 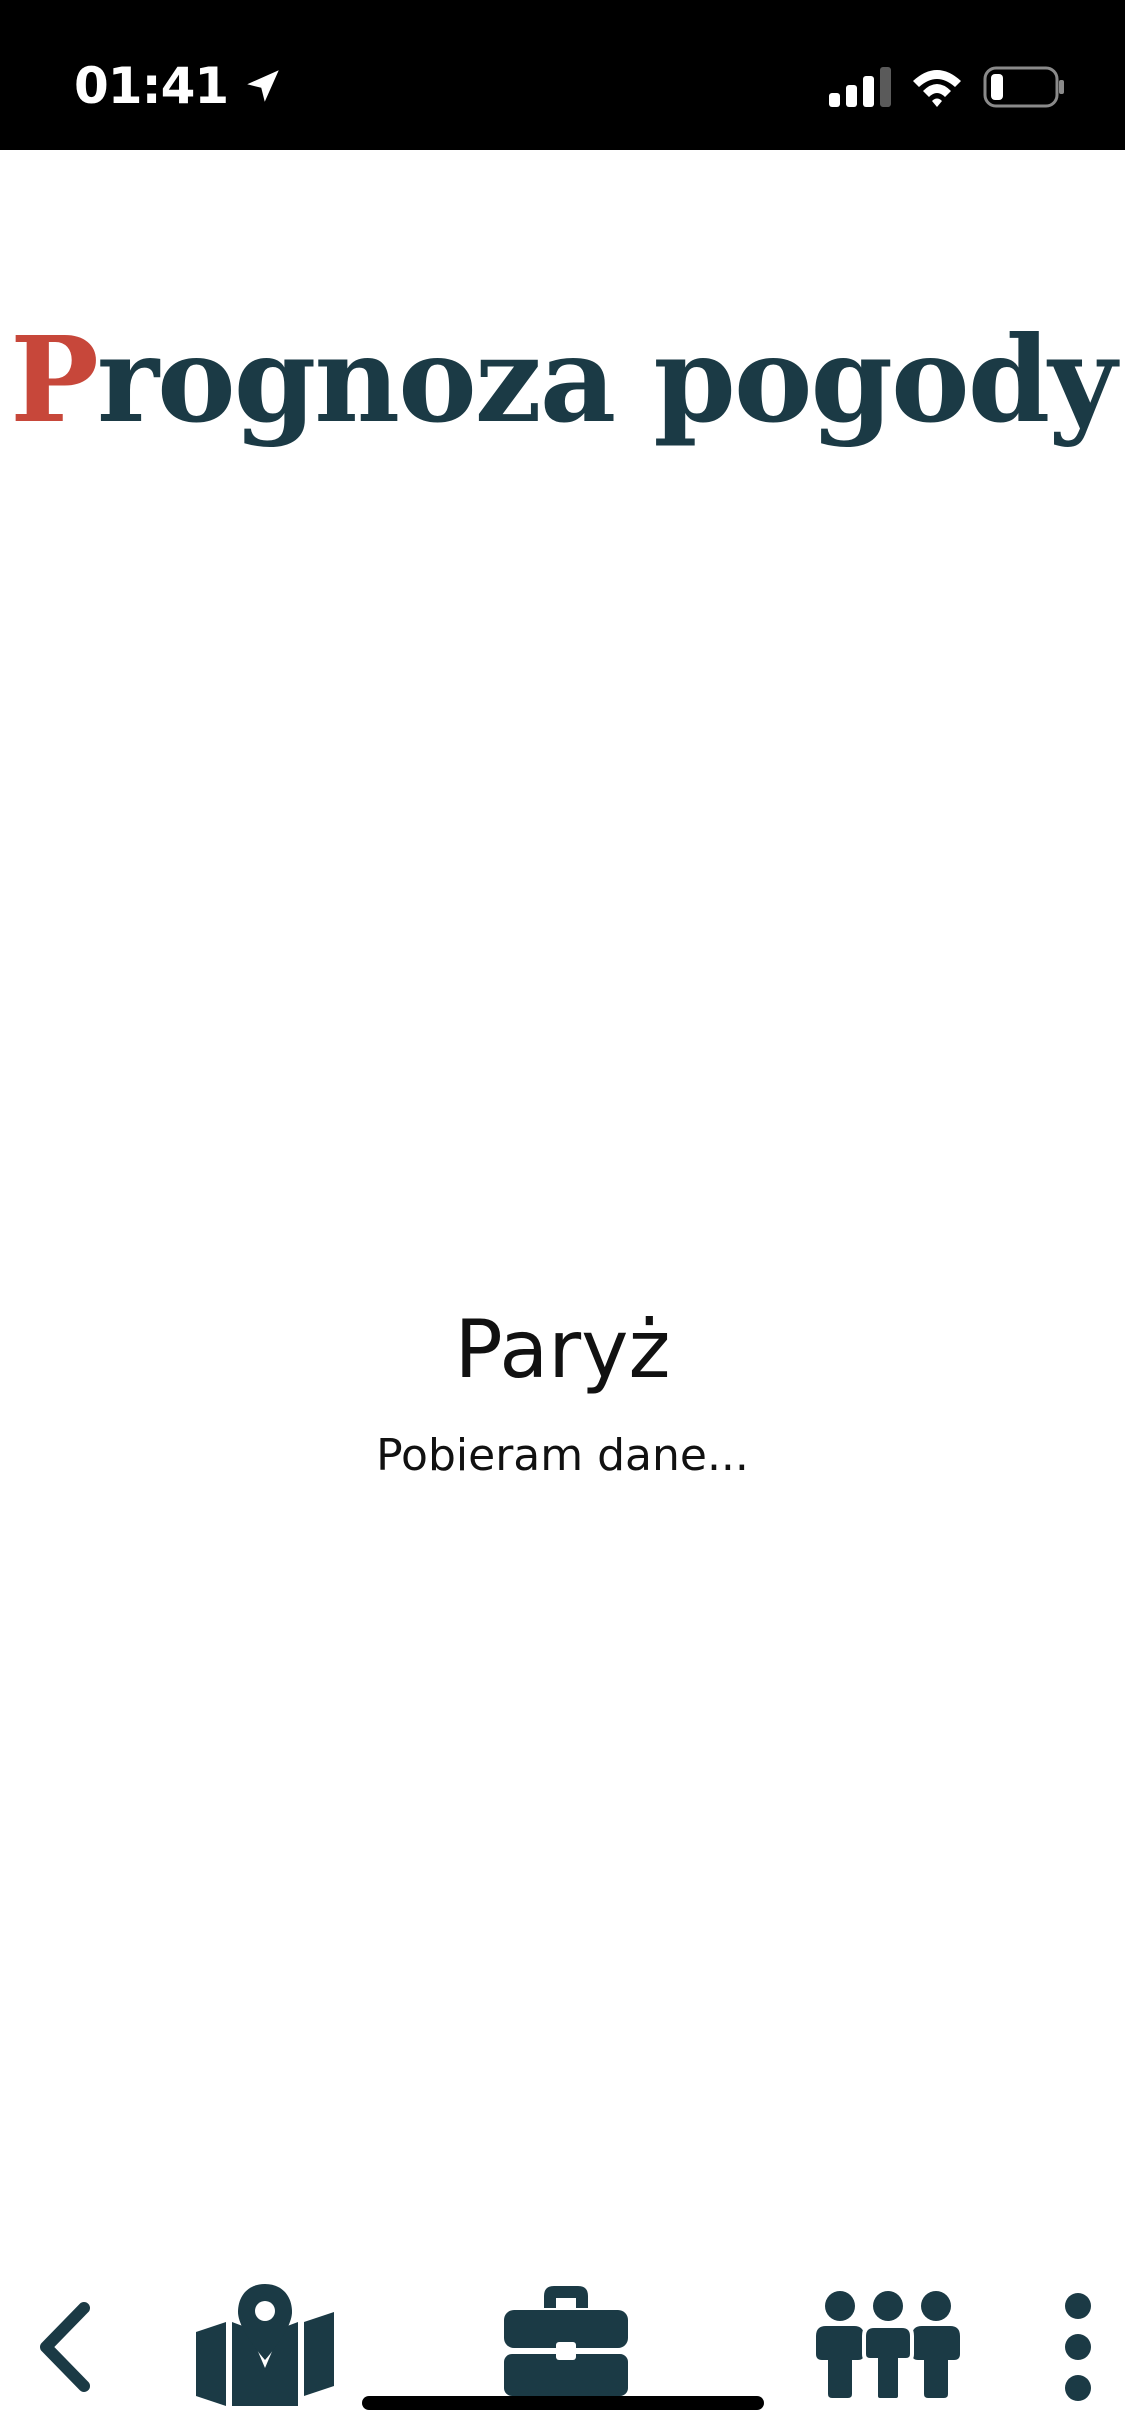 What do you see at coordinates (265, 2345) in the screenshot?
I see `map-icon` at bounding box center [265, 2345].